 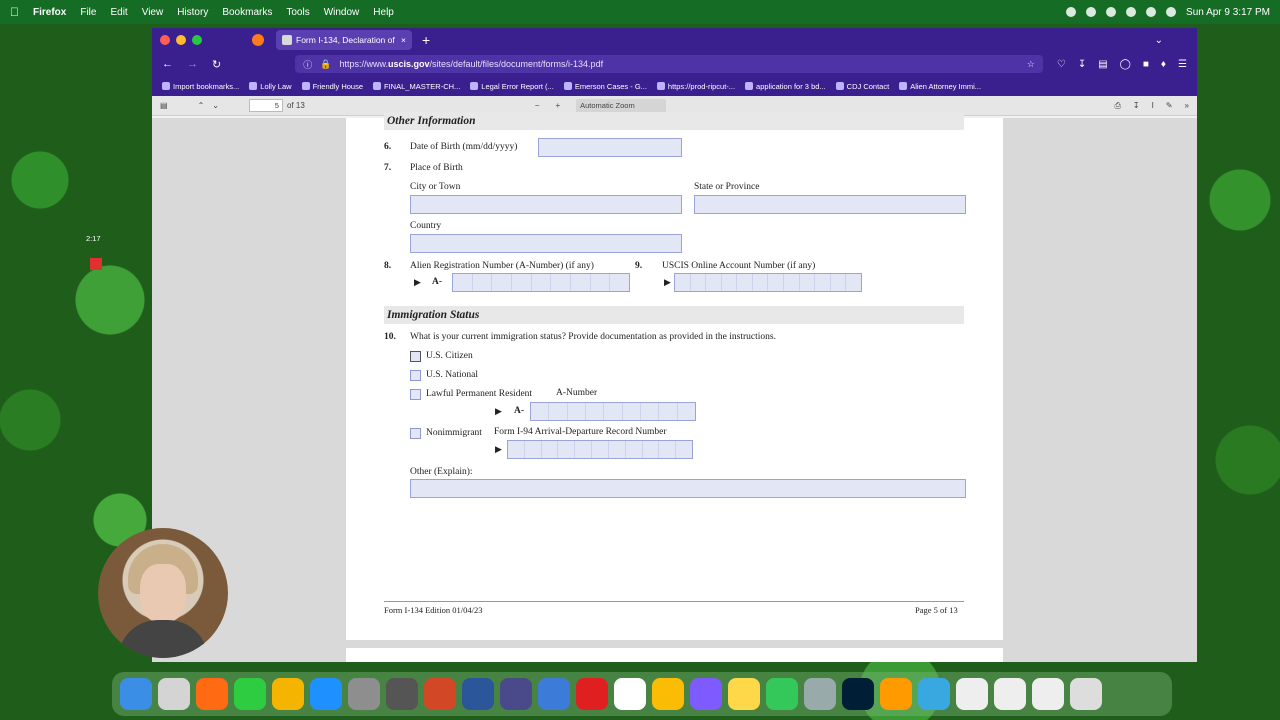 I want to click on sublime-icon, so click(x=896, y=694).